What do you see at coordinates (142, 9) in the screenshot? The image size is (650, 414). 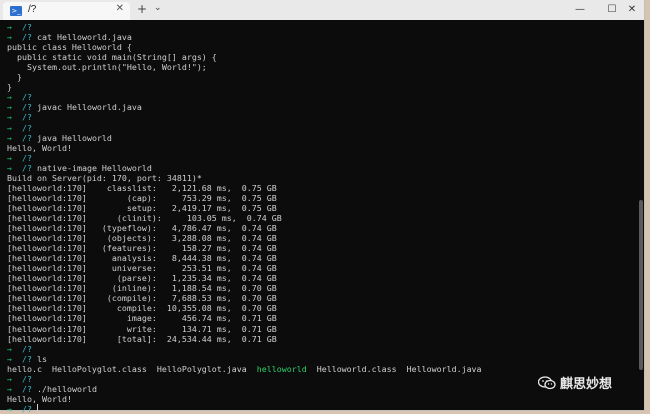 I see `new-tab-button: +` at bounding box center [142, 9].